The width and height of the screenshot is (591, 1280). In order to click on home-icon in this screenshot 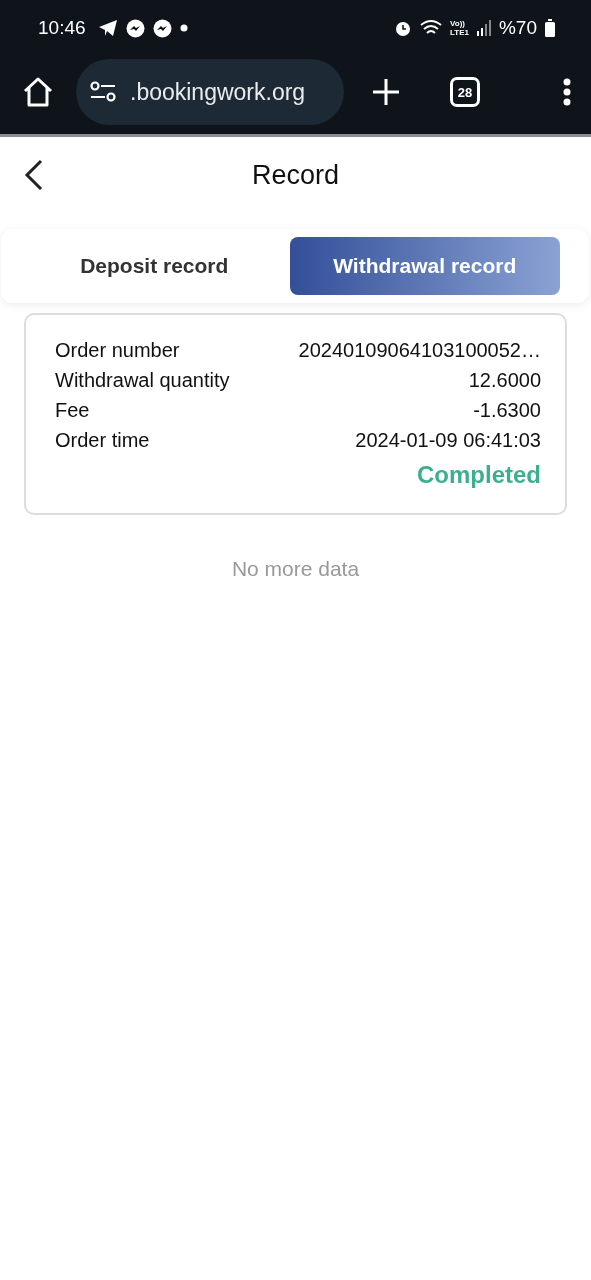, I will do `click(38, 92)`.